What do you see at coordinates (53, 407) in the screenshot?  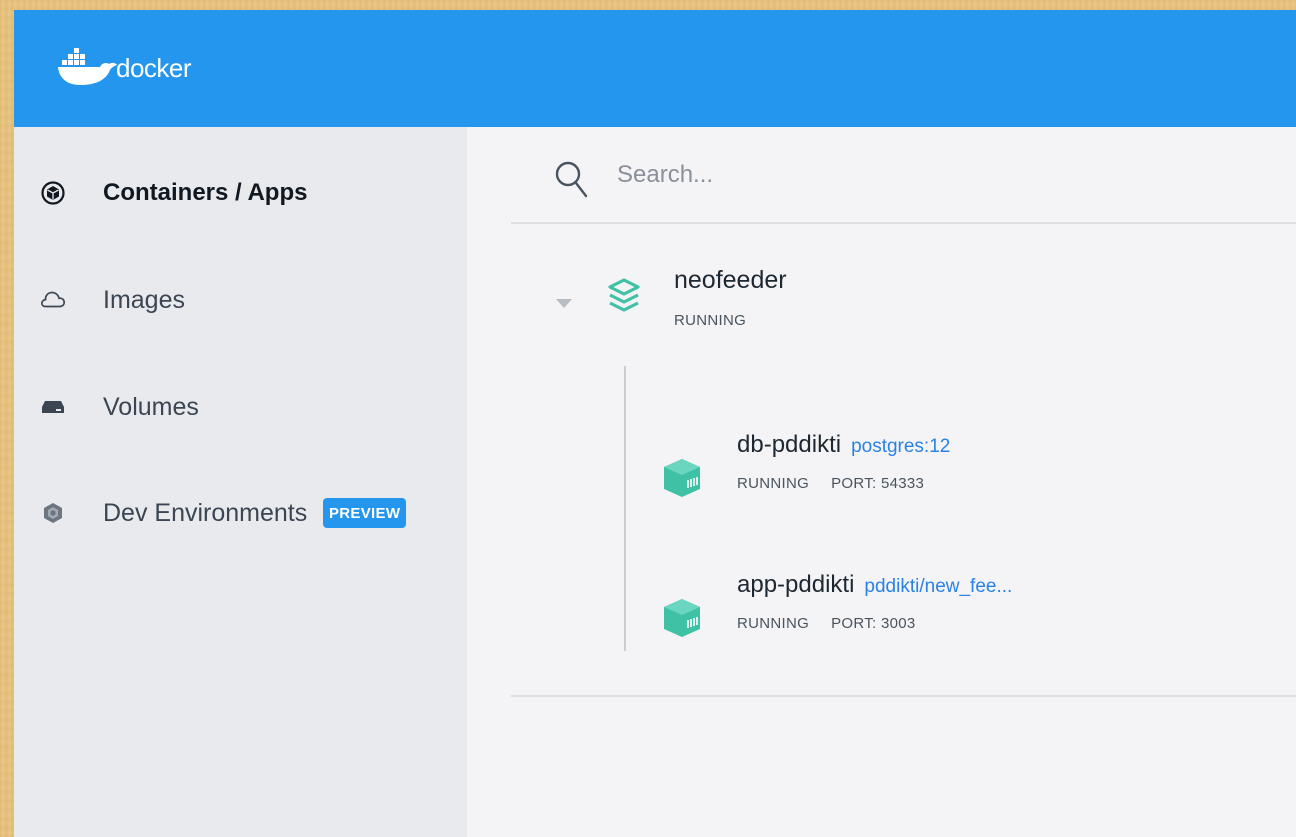 I see `drive-icon` at bounding box center [53, 407].